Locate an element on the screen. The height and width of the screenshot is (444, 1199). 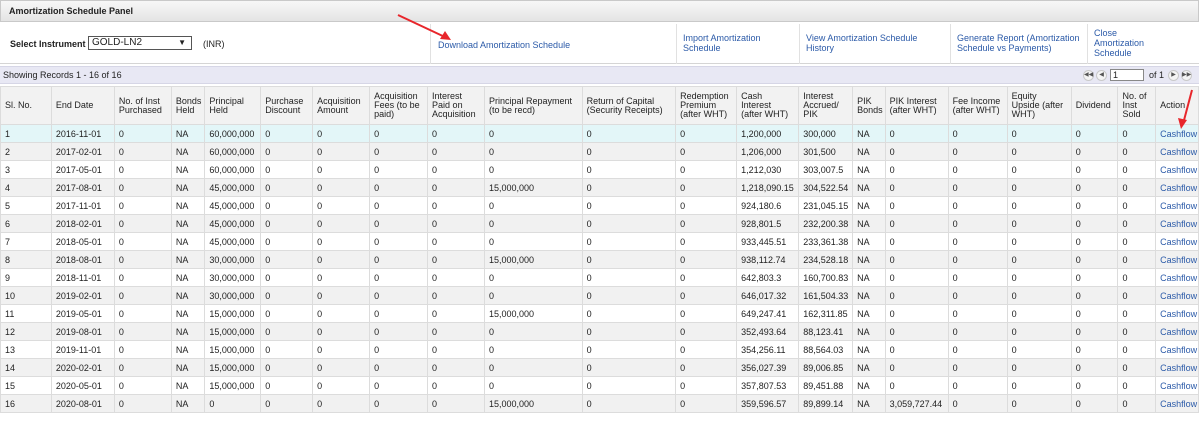
view-history-link: View Amortization Schedule History is located at coordinates (861, 43).